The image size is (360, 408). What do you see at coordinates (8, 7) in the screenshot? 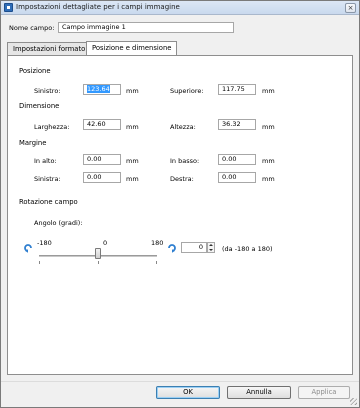
I see `app-icon` at bounding box center [8, 7].